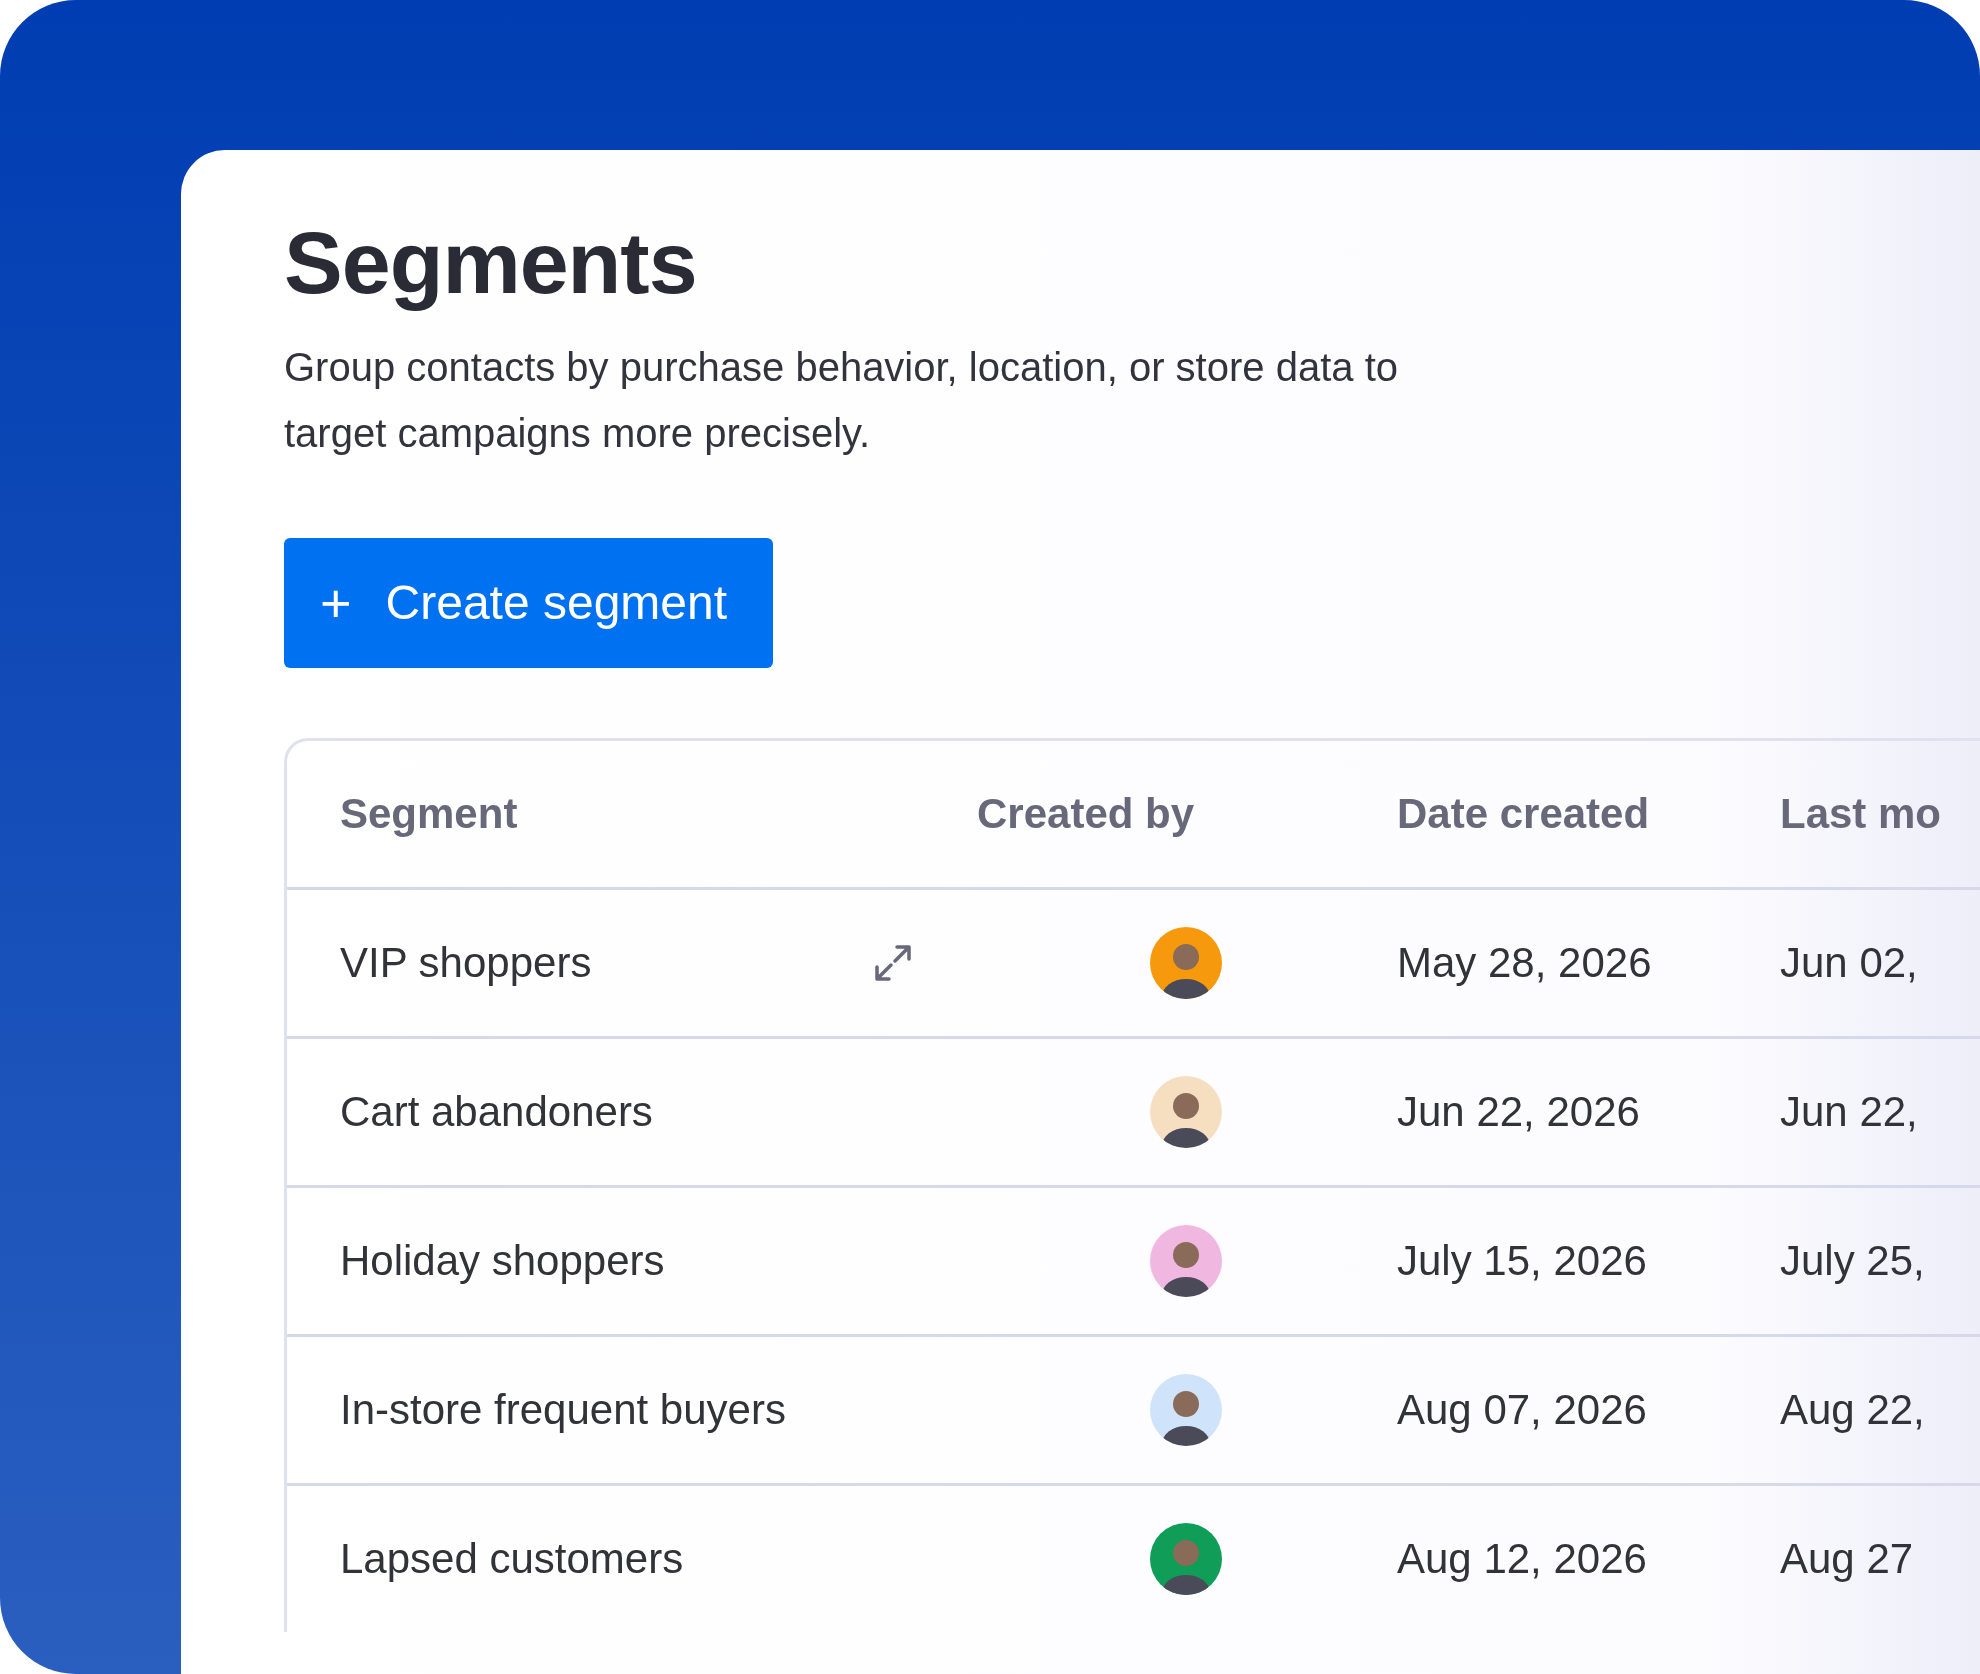 Image resolution: width=1980 pixels, height=1674 pixels. Describe the element at coordinates (1518, 1111) in the screenshot. I see `date-created: Jun 22, 2026` at that location.